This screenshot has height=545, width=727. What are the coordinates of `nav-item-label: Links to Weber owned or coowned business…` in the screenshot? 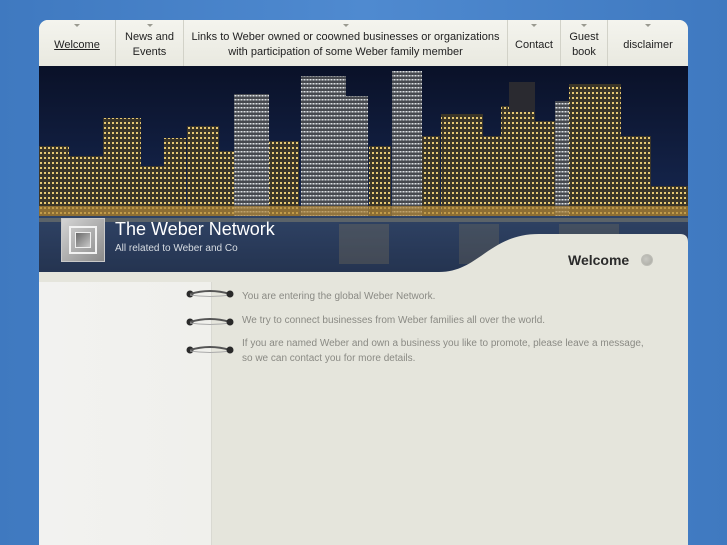 It's located at (345, 44).